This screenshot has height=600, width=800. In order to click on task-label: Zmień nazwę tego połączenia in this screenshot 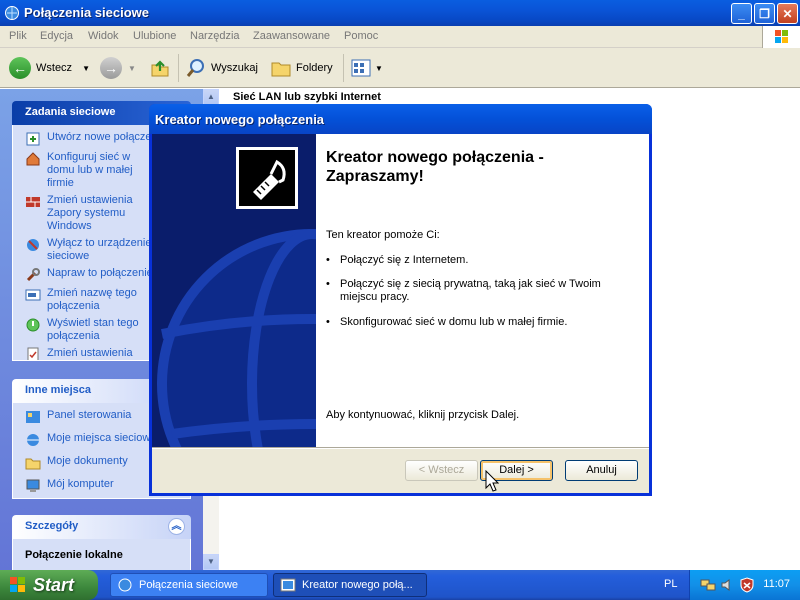, I will do `click(92, 299)`.